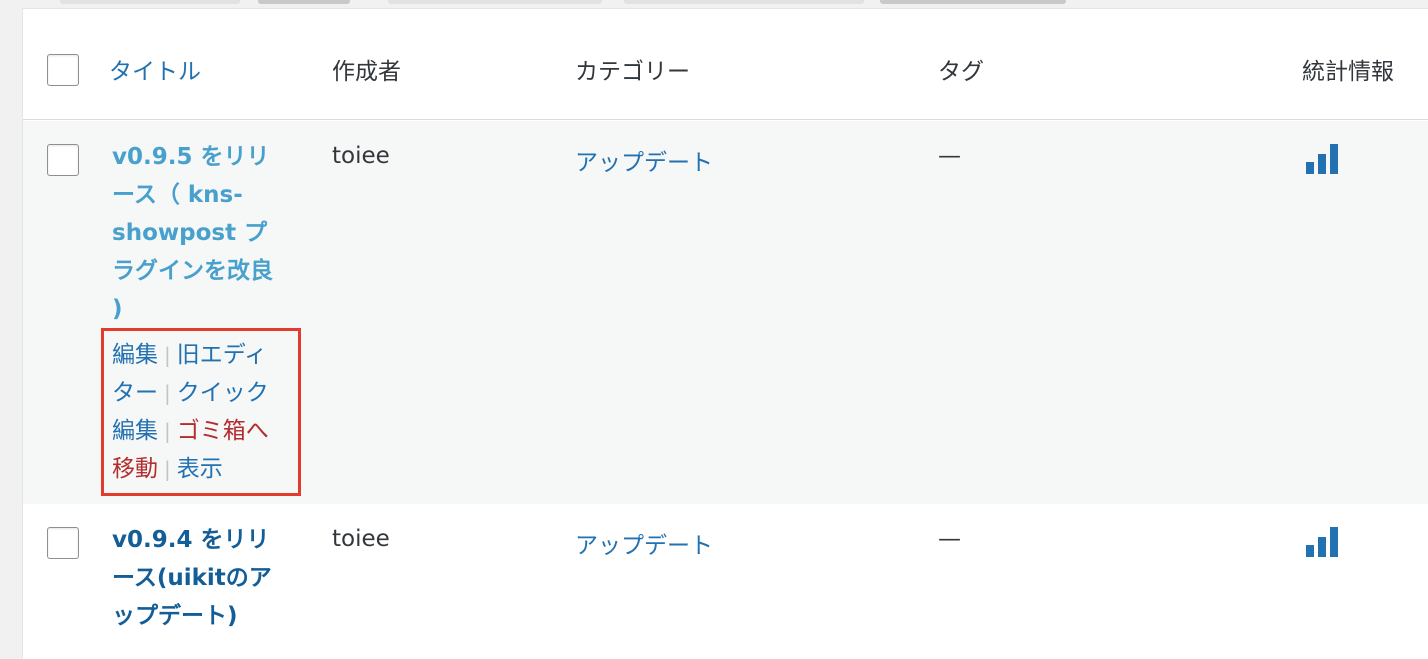 The height and width of the screenshot is (659, 1428). What do you see at coordinates (632, 72) in the screenshot?
I see `column-category-header: カテゴリー` at bounding box center [632, 72].